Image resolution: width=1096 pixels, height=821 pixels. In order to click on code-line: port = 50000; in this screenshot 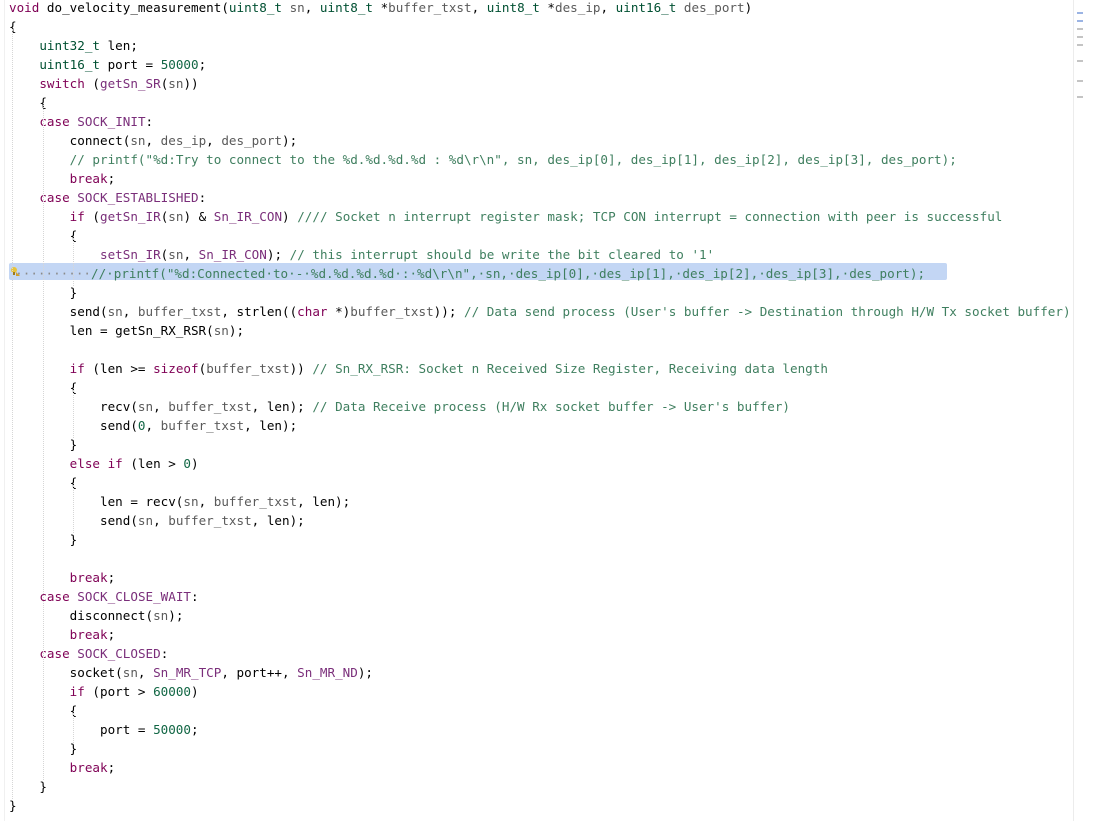, I will do `click(104, 729)`.